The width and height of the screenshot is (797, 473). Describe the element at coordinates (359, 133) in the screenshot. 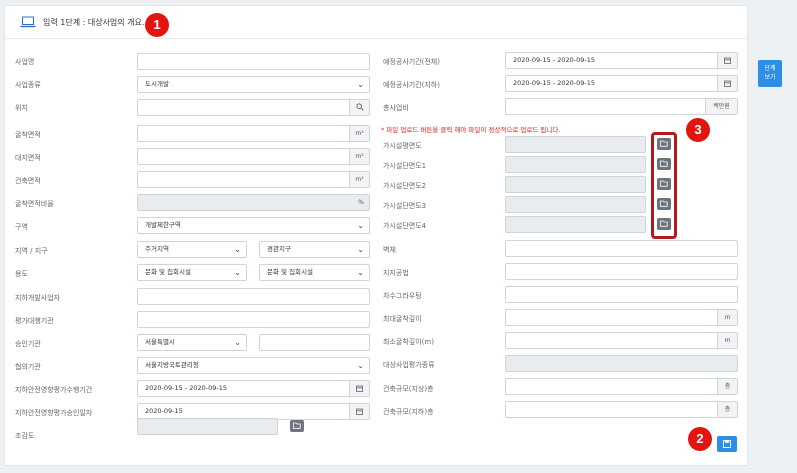

I see `dig-area-unit: m²` at that location.